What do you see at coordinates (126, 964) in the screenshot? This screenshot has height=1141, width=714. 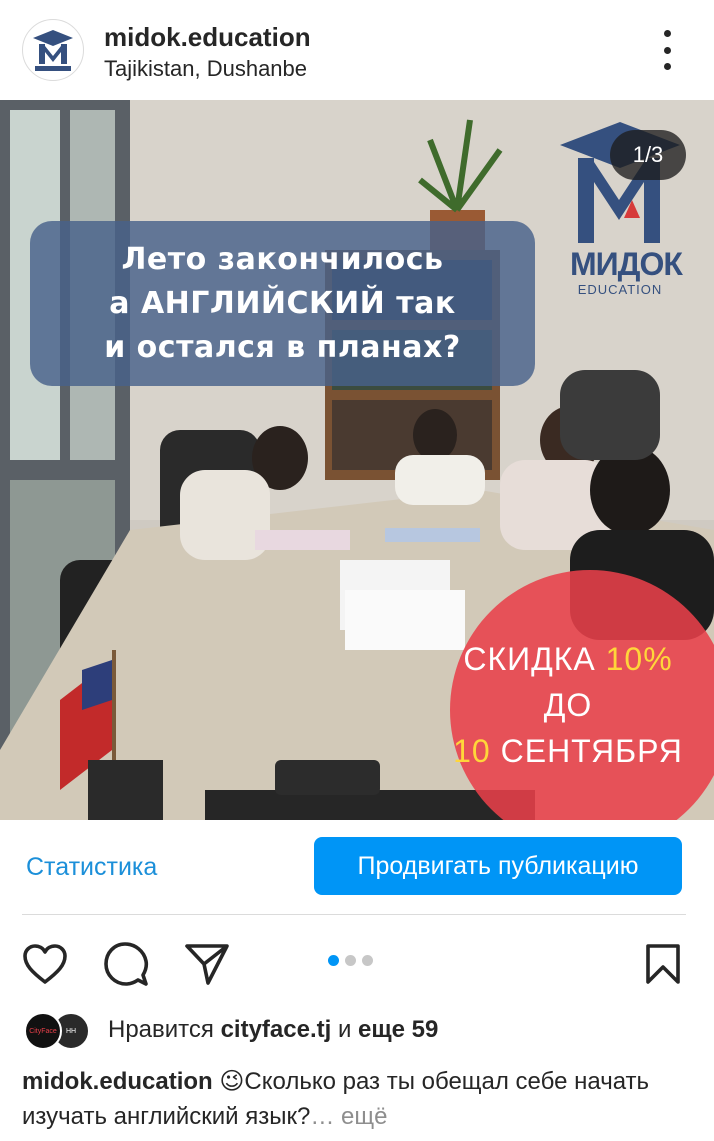 I see `comment-icon` at bounding box center [126, 964].